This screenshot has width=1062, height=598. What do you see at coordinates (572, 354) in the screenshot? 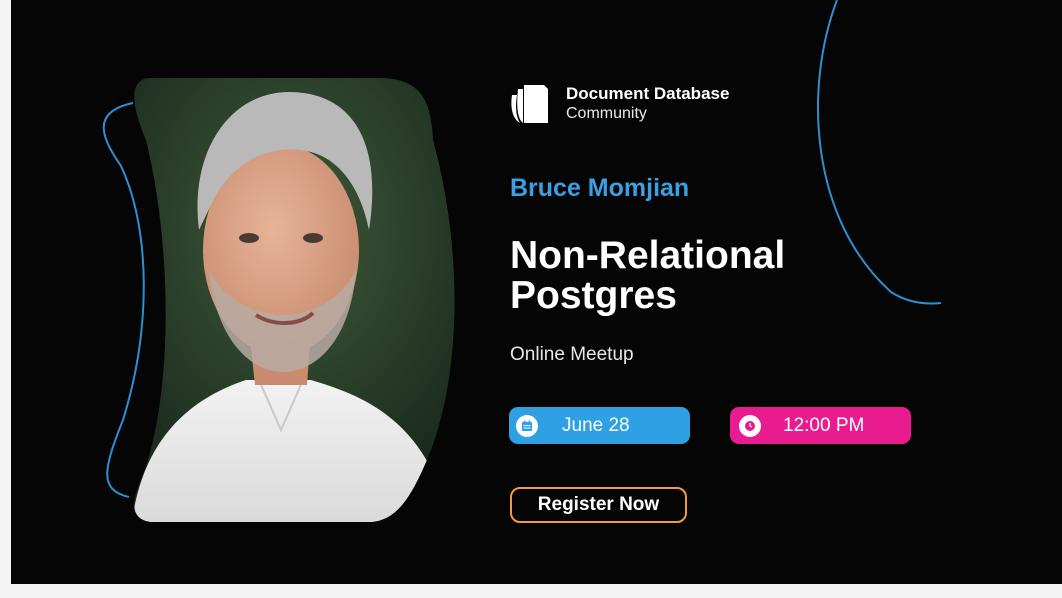
I see `event-subtitle: Online Meetup` at bounding box center [572, 354].